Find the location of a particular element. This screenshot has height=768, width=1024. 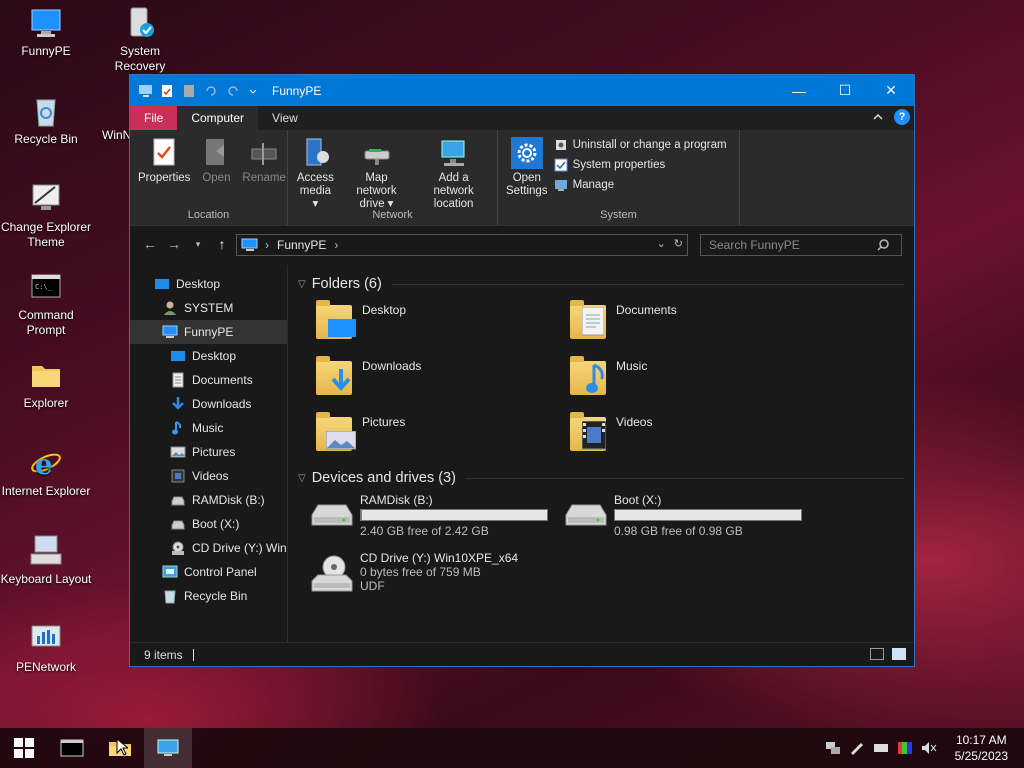

details-view-button is located at coordinates (877, 654).